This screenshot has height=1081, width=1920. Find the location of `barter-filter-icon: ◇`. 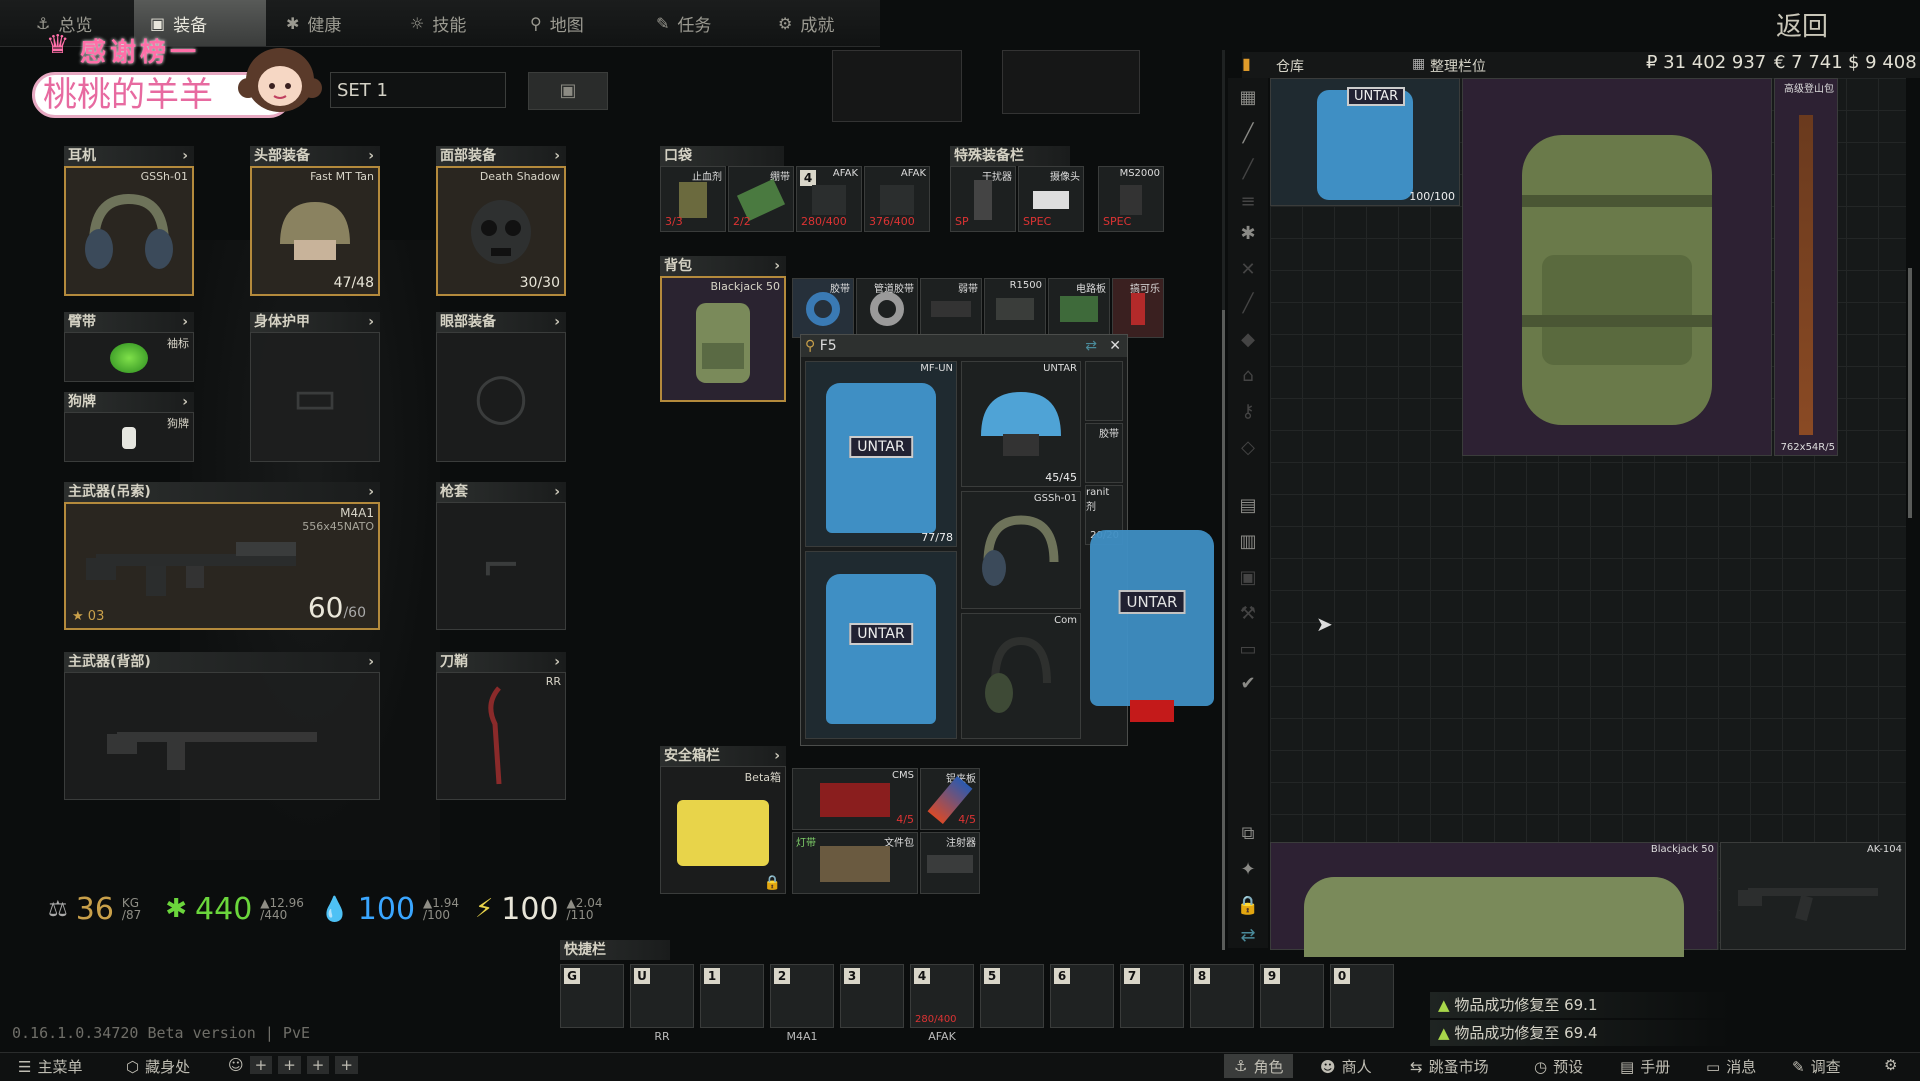

barter-filter-icon: ◇ is located at coordinates (1248, 448).